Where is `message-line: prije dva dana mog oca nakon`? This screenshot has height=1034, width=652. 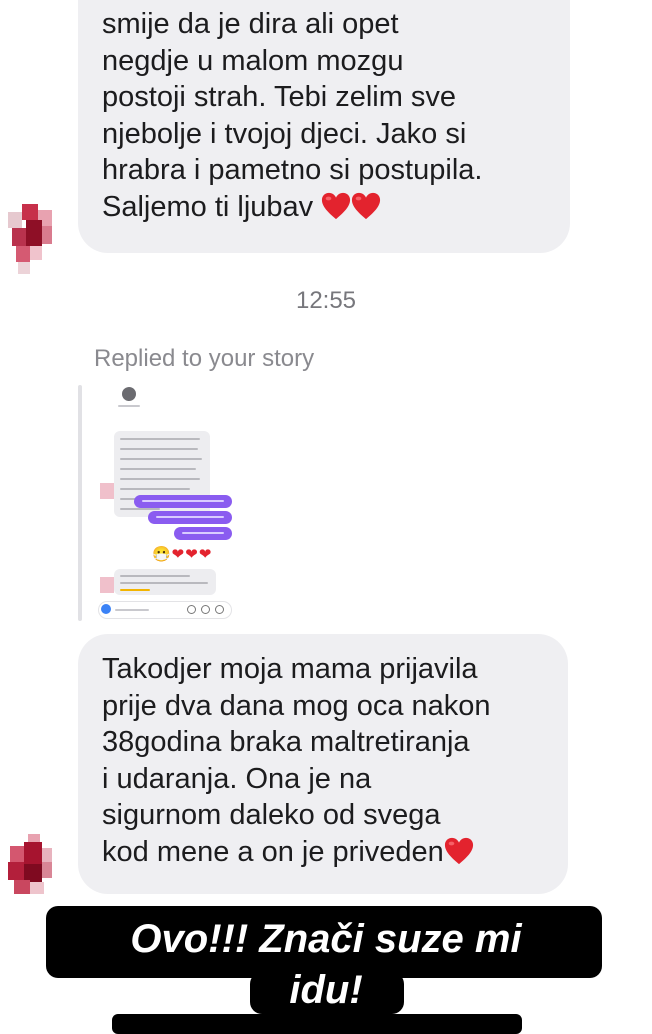
message-line: prije dva dana mog oca nakon is located at coordinates (296, 705).